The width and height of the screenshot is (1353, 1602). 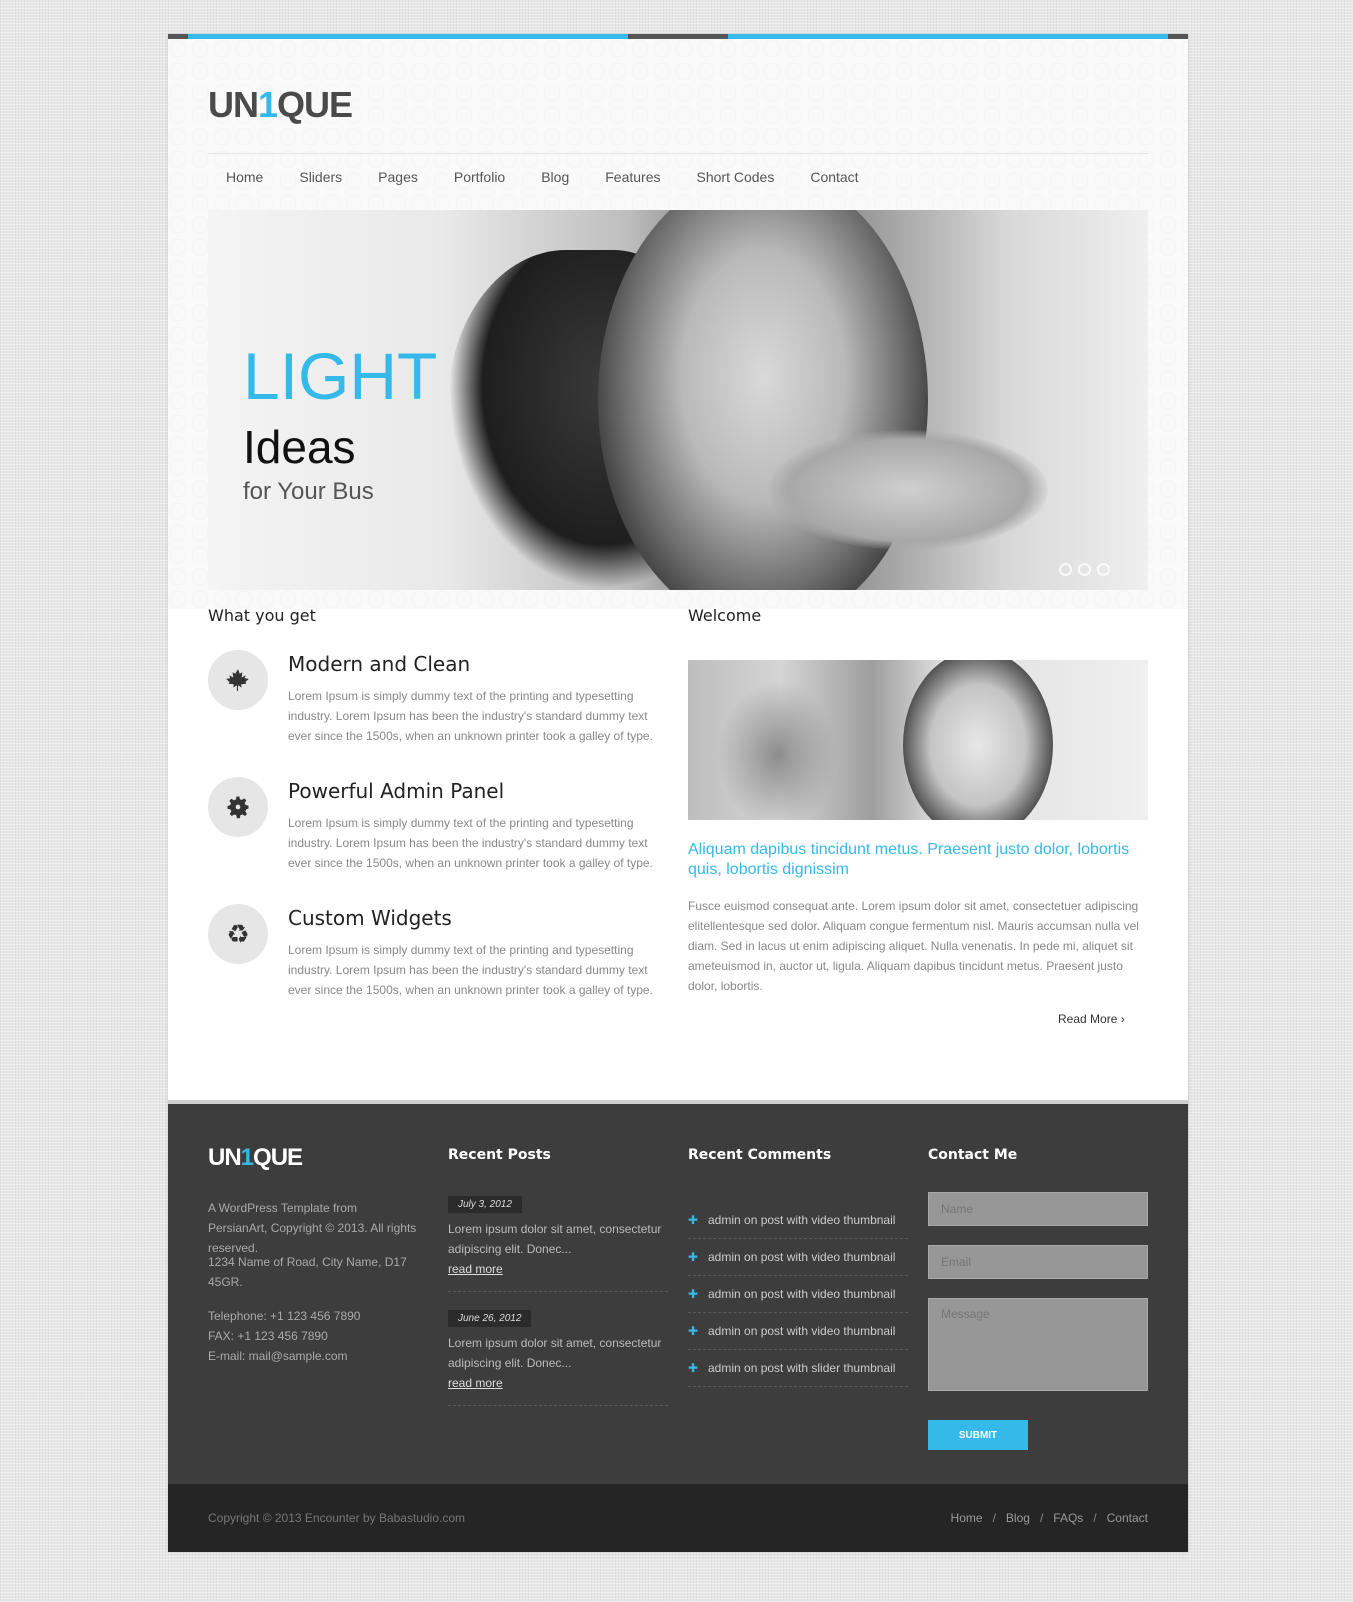 I want to click on nav-features: Features, so click(x=632, y=177).